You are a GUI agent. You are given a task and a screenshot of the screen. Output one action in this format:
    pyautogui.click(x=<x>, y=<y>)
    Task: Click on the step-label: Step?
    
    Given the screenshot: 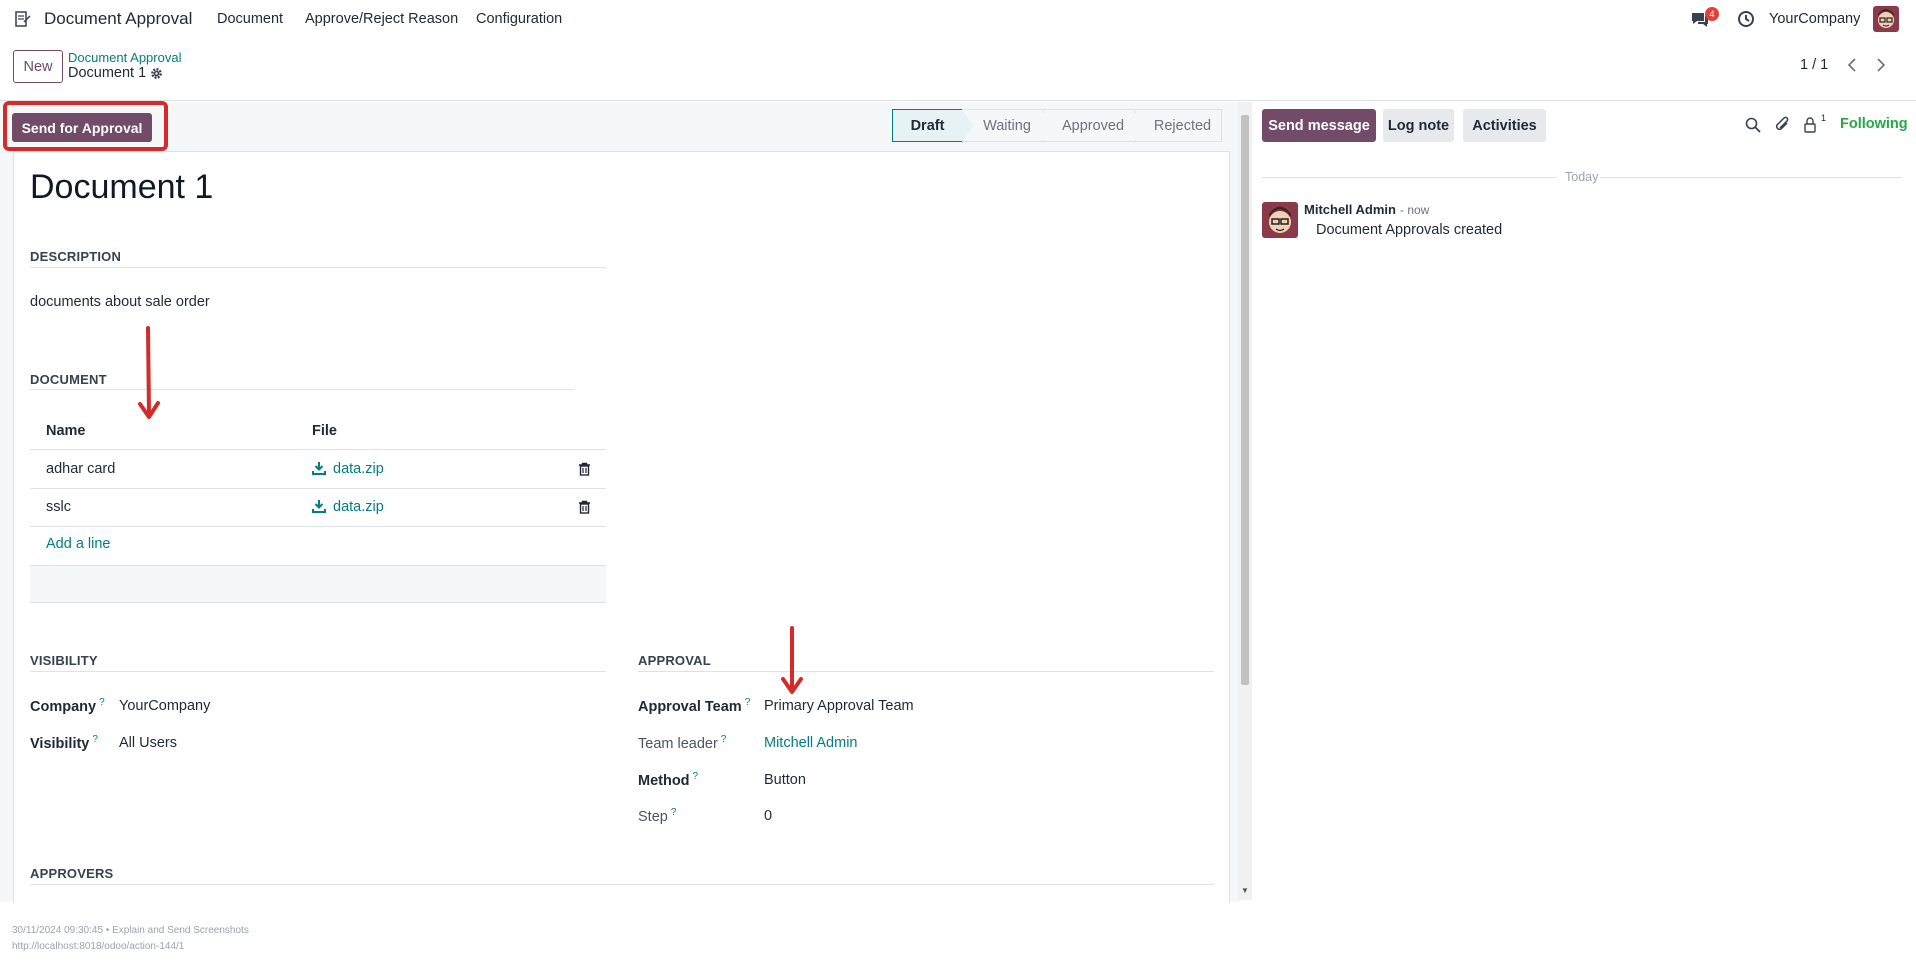 What is the action you would take?
    pyautogui.click(x=657, y=816)
    